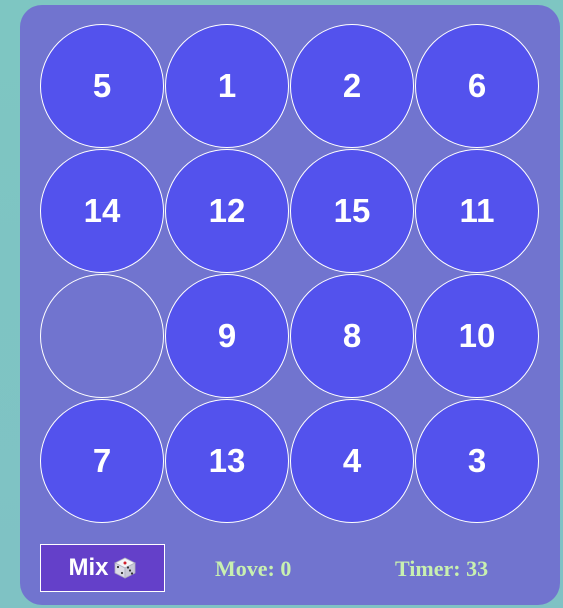 The width and height of the screenshot is (563, 608). What do you see at coordinates (253, 568) in the screenshot?
I see `move-counter: Move: 0` at bounding box center [253, 568].